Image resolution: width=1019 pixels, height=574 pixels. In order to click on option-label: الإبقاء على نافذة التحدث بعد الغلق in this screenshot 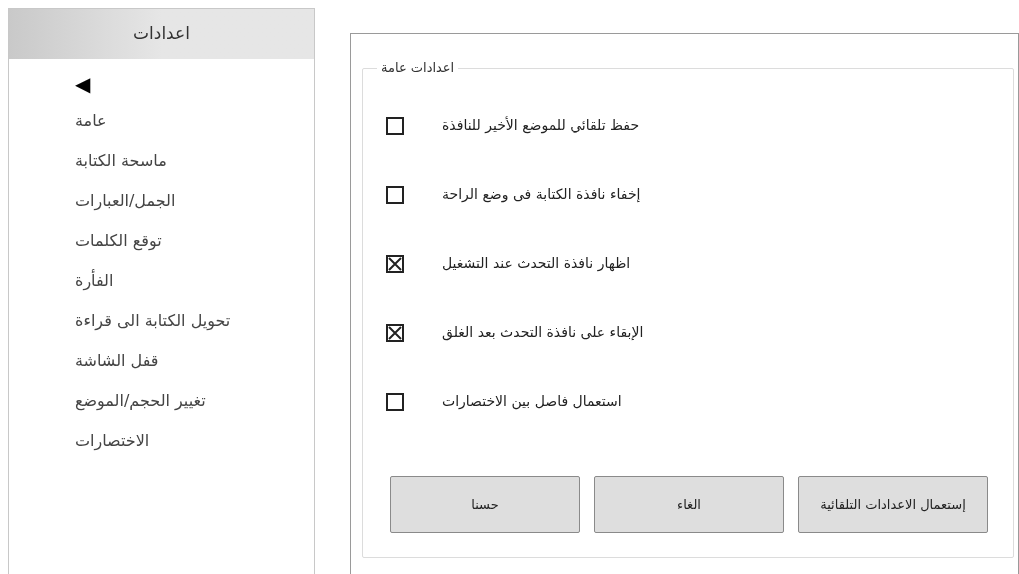, I will do `click(543, 333)`.